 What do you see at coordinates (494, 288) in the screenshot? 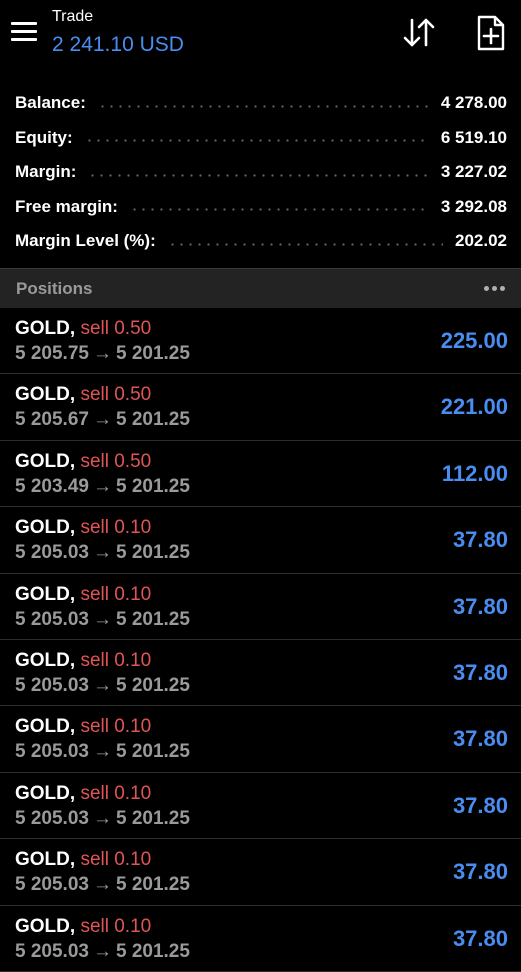
I see `more-dots-icon` at bounding box center [494, 288].